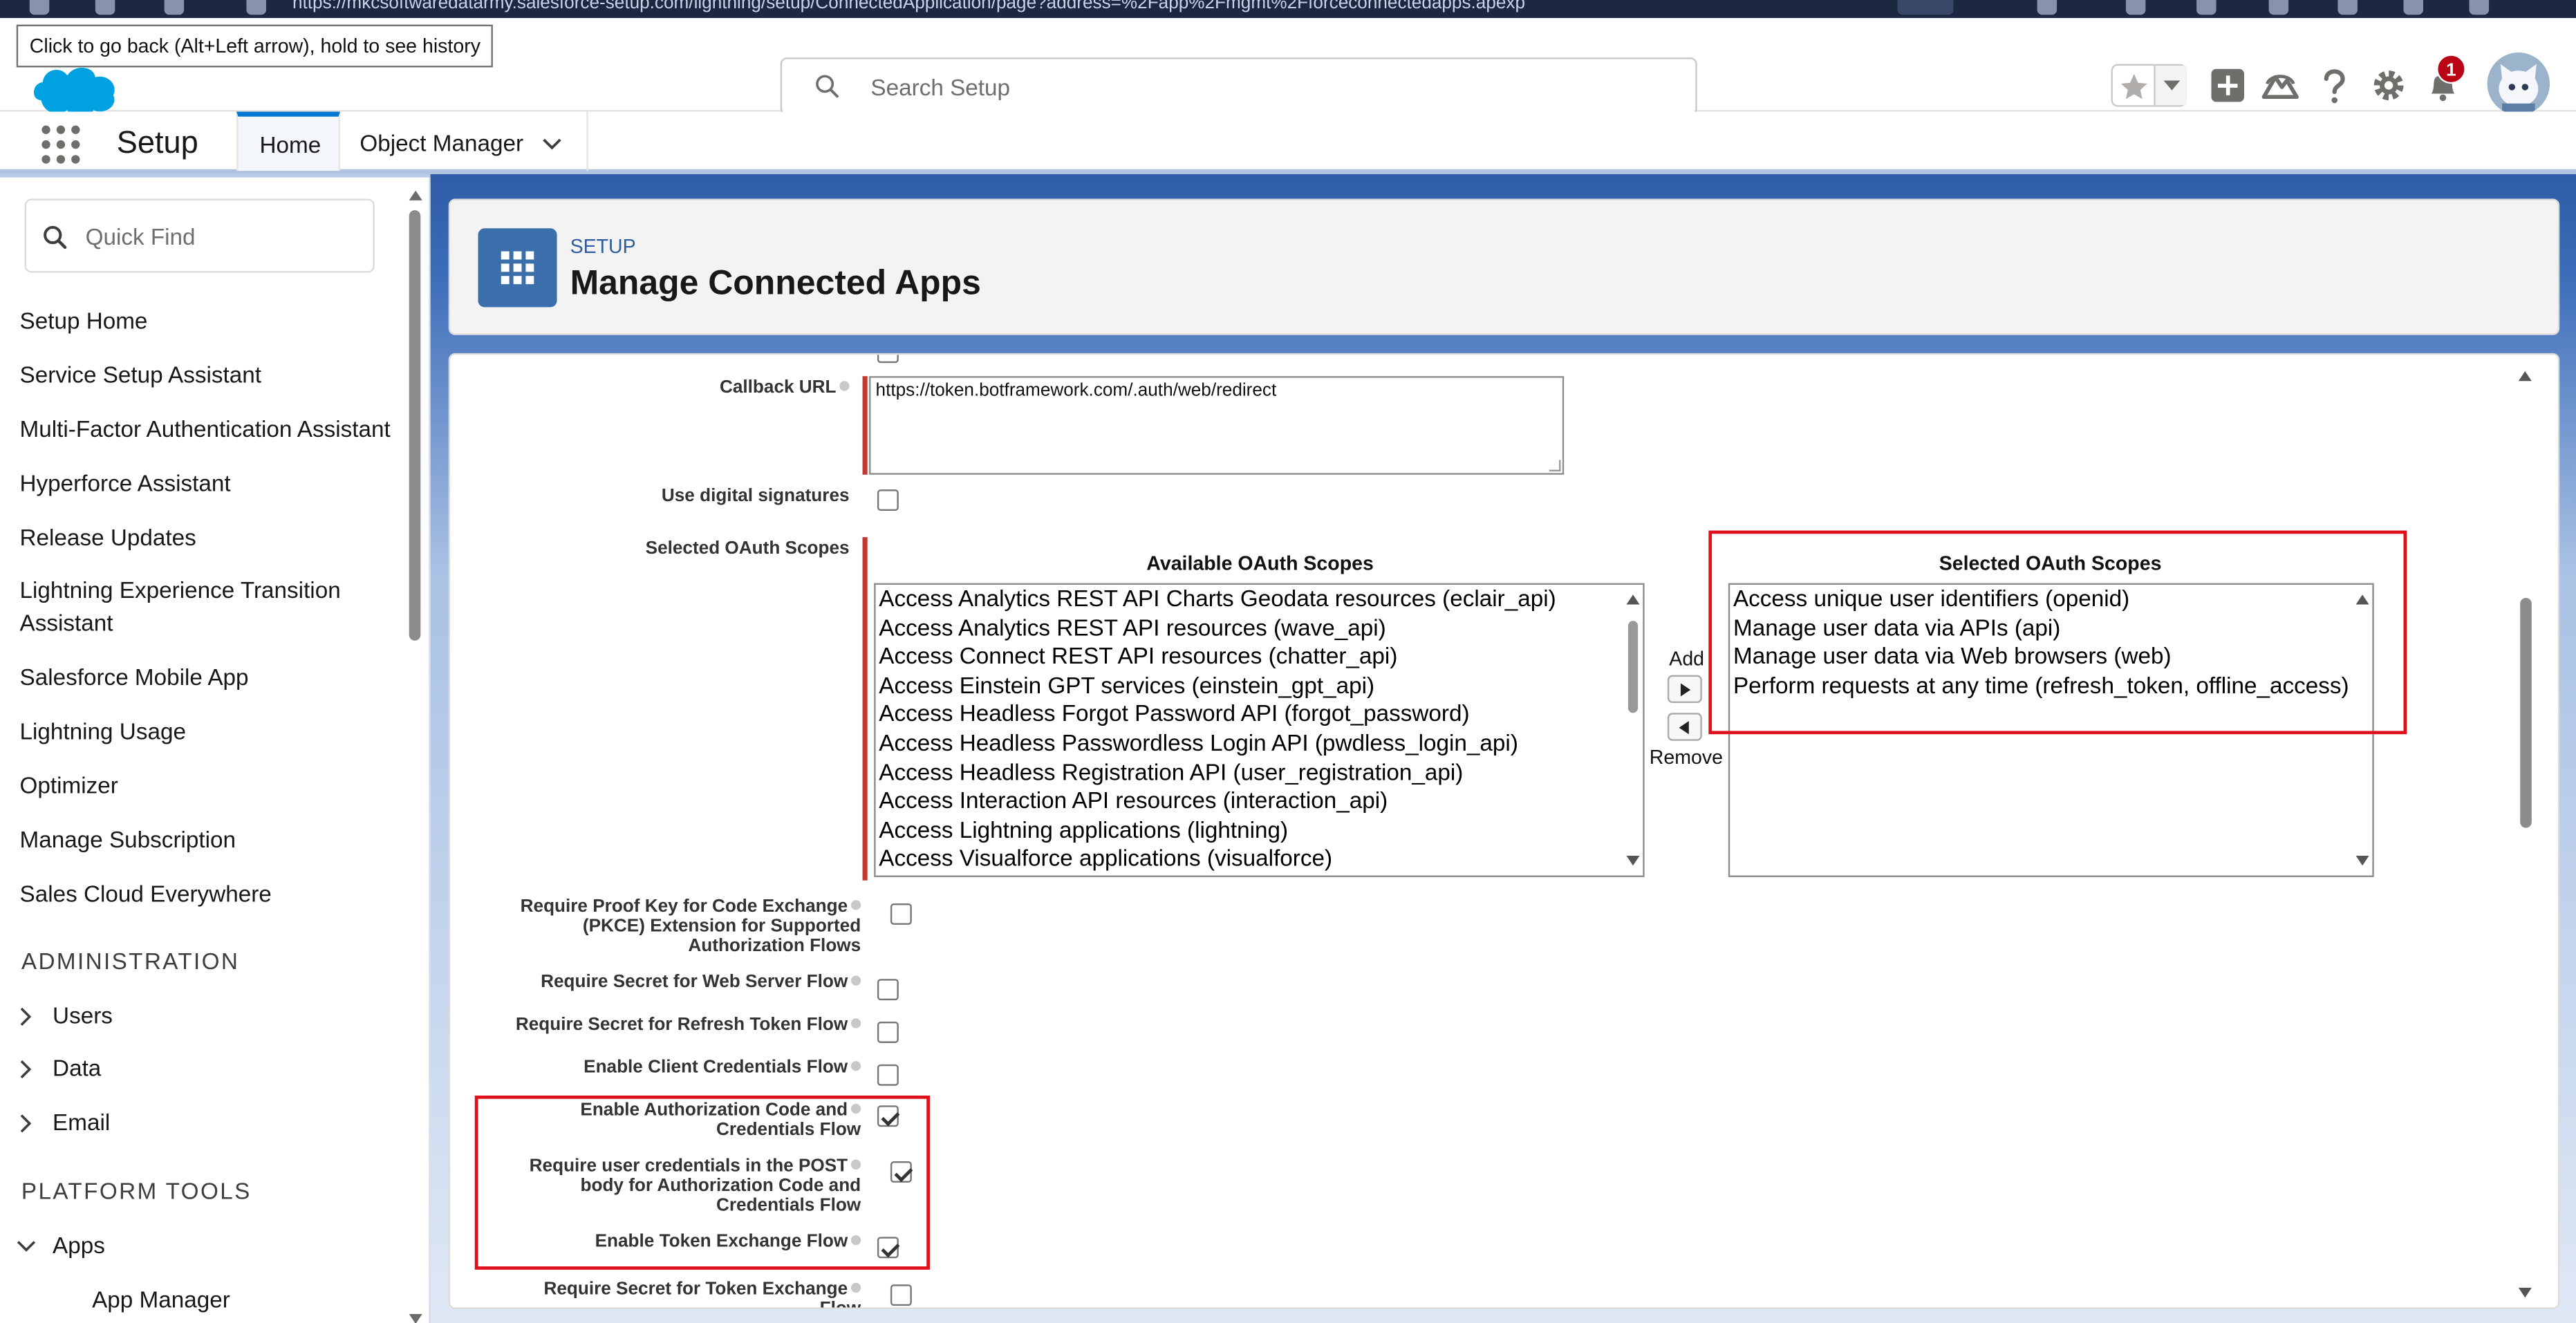 The image size is (2576, 1323). I want to click on setup-gear-button, so click(2389, 85).